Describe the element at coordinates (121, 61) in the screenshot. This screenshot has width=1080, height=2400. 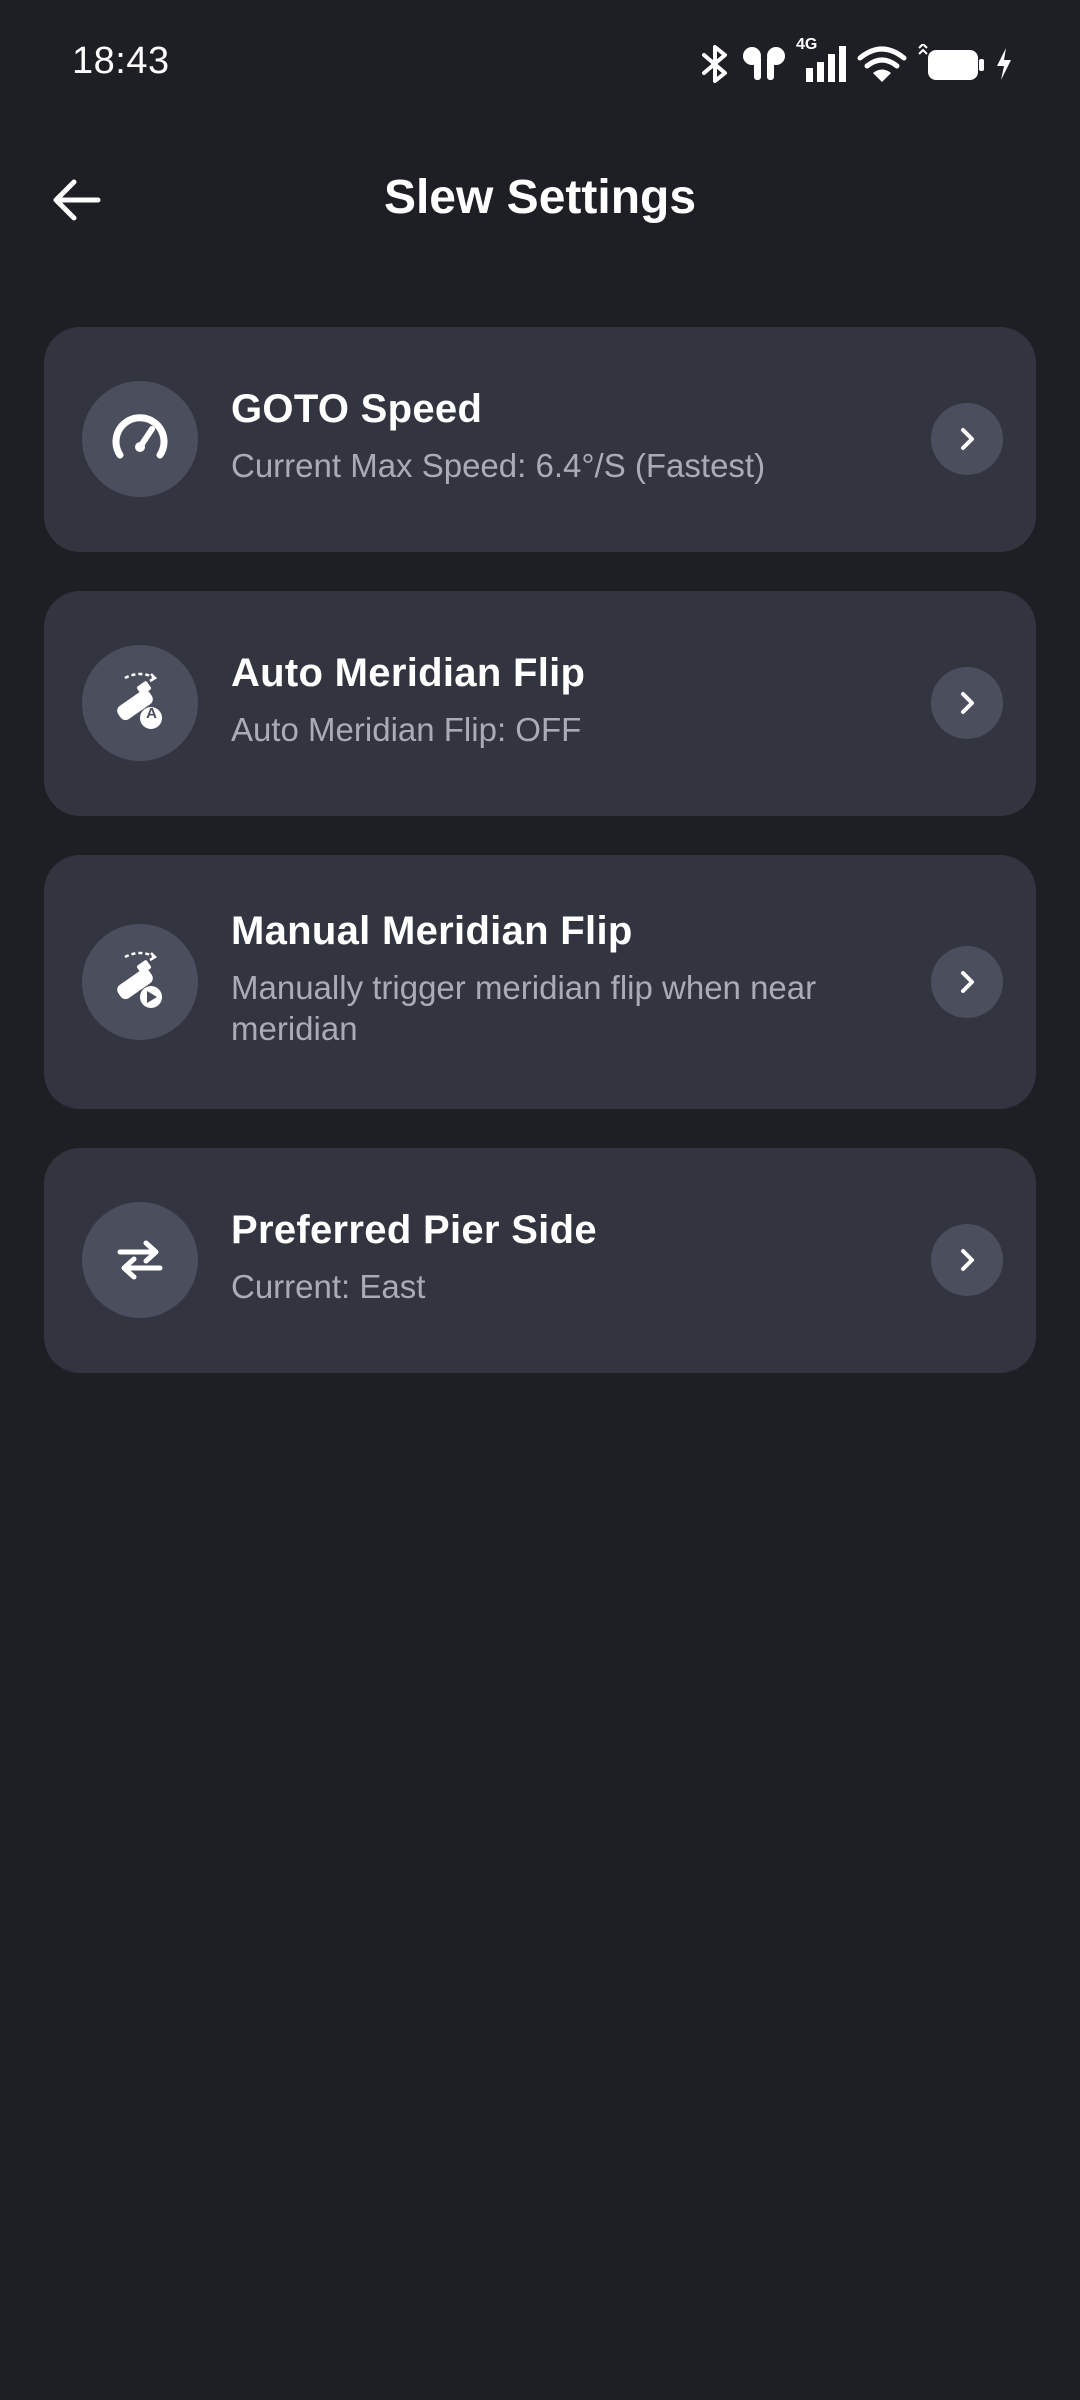
I see `status-time: 18:43` at that location.